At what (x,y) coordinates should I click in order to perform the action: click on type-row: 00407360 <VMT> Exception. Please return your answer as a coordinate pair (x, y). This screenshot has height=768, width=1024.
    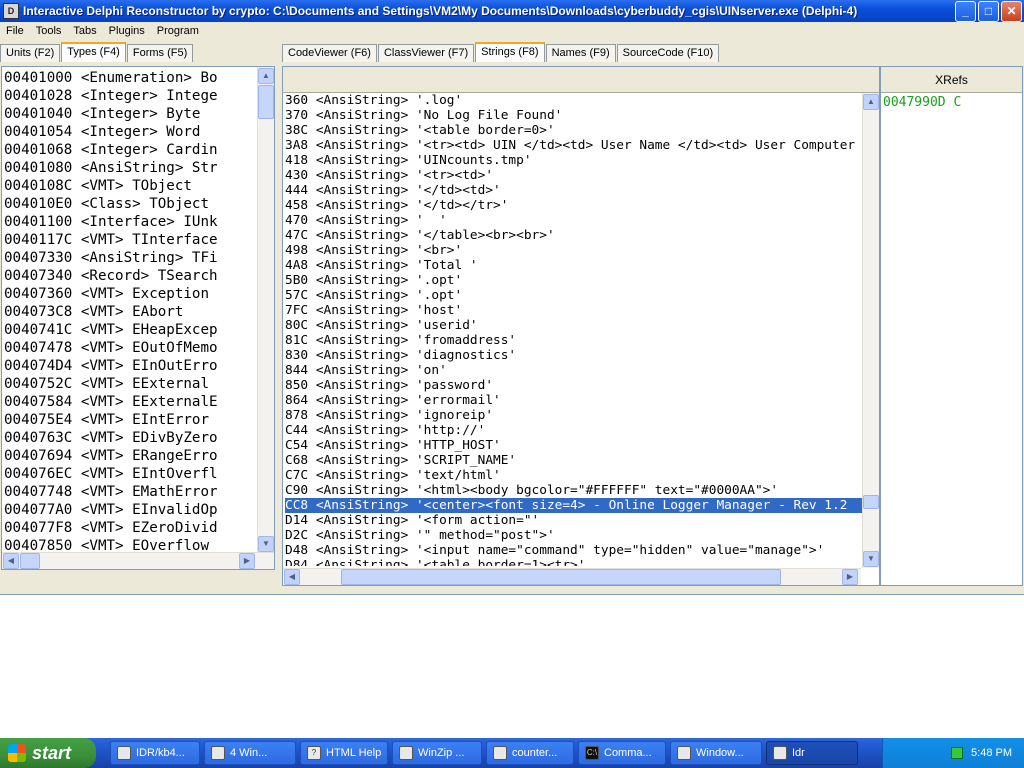
    Looking at the image, I should click on (131, 294).